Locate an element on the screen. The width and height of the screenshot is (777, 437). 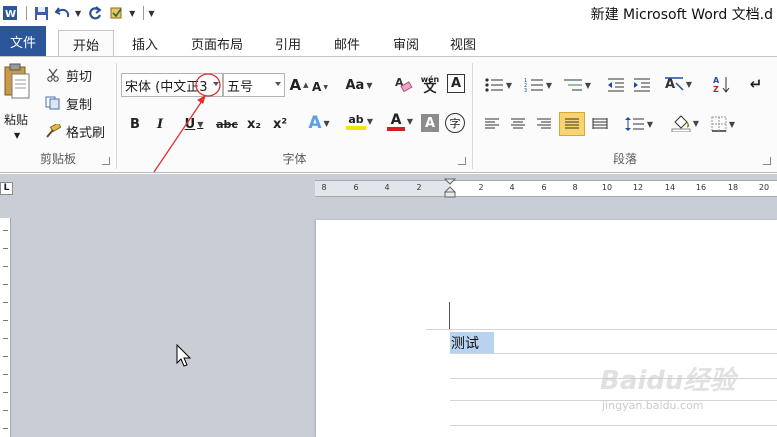
highlight-icon: ab is located at coordinates (356, 119).